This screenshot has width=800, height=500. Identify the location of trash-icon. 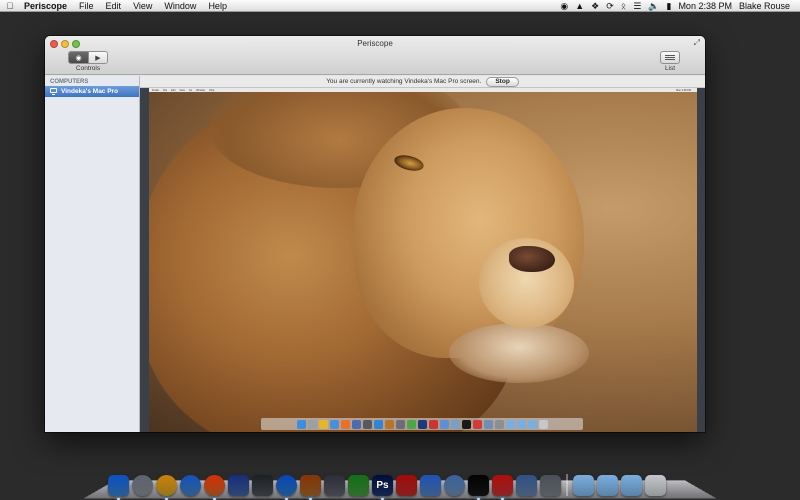
(655, 485).